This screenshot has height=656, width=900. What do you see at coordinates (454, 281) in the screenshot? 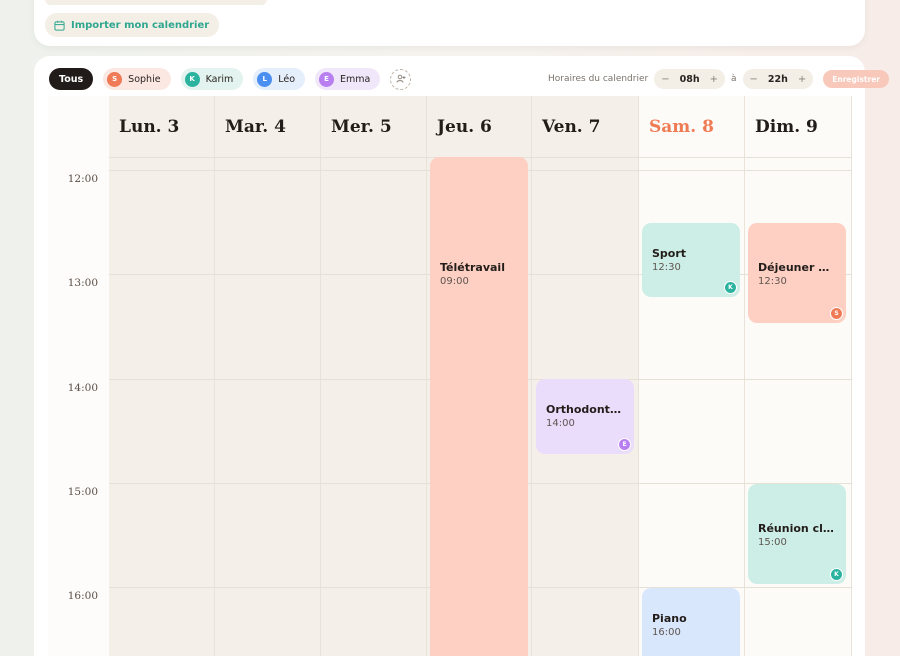
I see `event-time: 09:00` at bounding box center [454, 281].